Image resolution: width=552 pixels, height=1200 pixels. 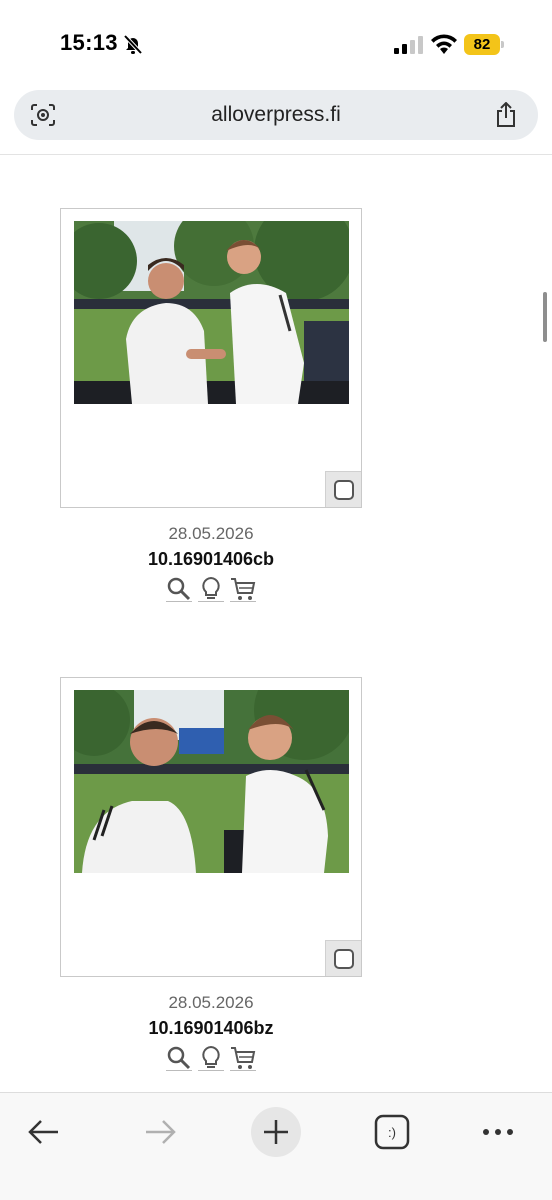 I want to click on bottom-toolbar: :), so click(x=276, y=1146).